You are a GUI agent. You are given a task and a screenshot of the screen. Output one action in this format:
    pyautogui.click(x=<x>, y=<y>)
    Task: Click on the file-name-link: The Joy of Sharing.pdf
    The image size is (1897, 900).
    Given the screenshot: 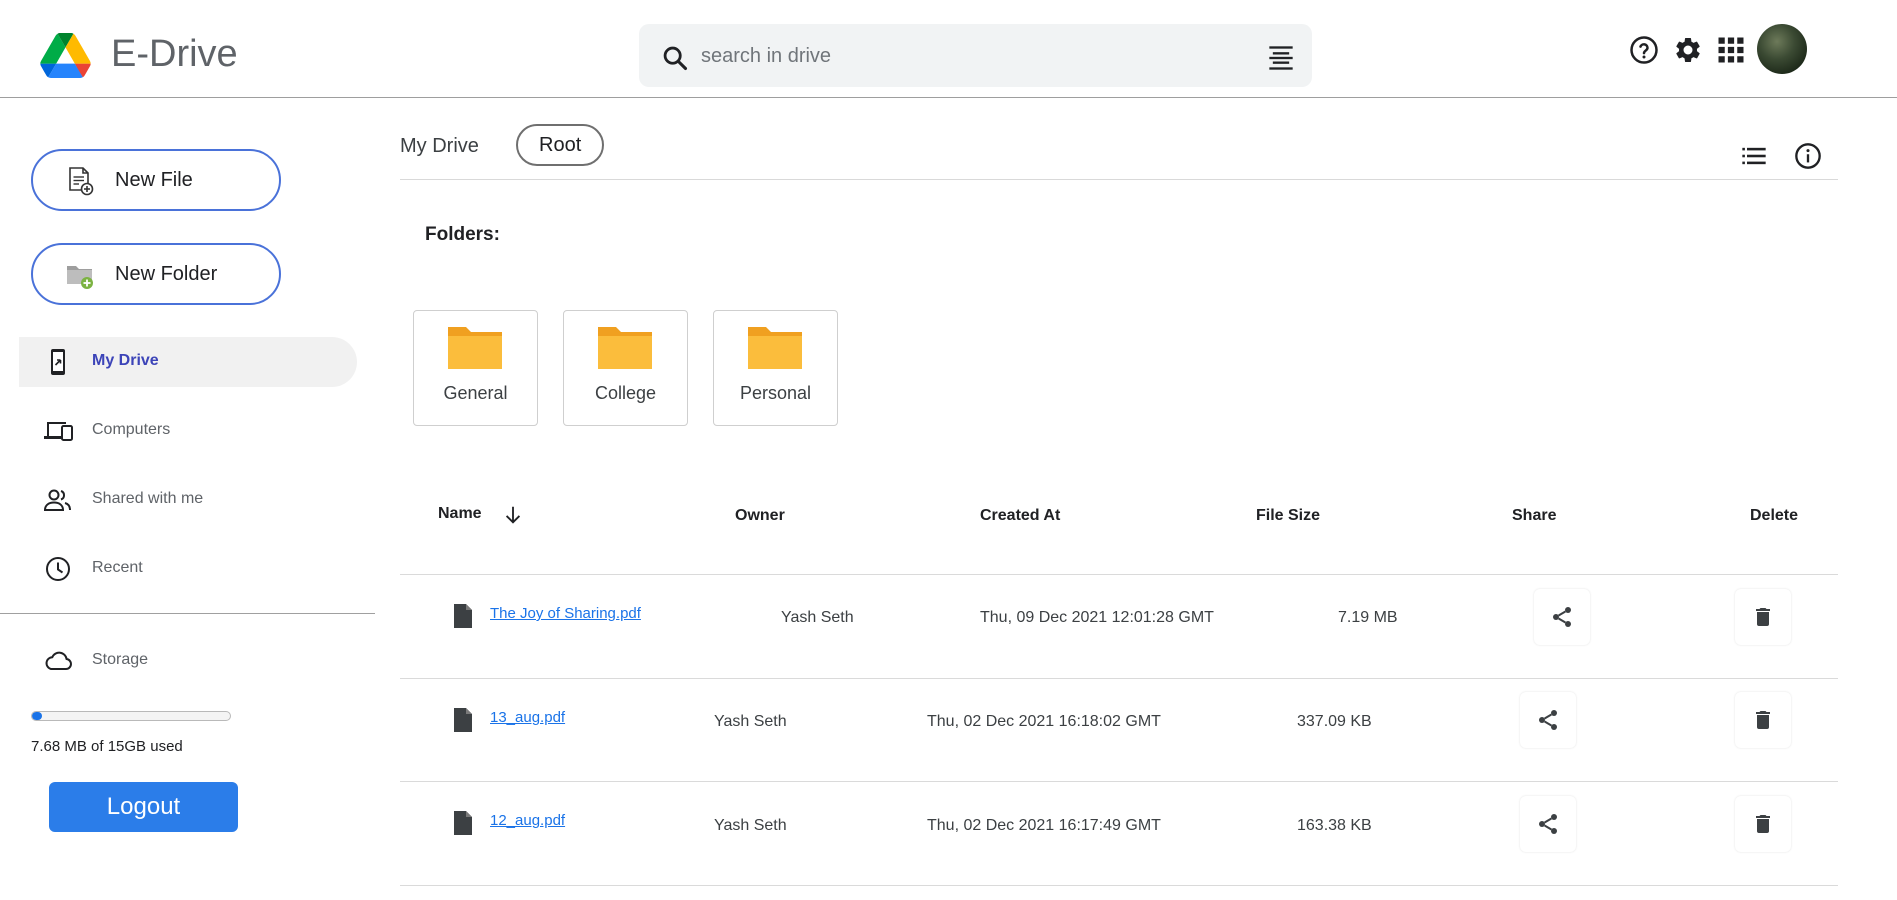 What is the action you would take?
    pyautogui.click(x=565, y=613)
    